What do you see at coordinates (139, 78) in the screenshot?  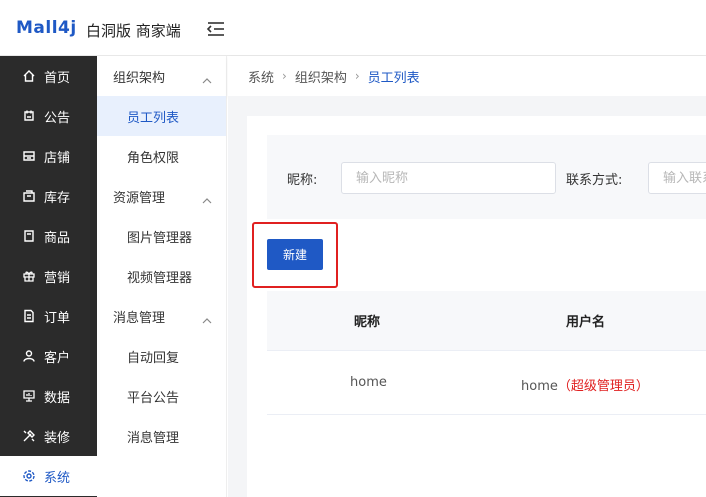 I see `submenu-group-label: 组织架构` at bounding box center [139, 78].